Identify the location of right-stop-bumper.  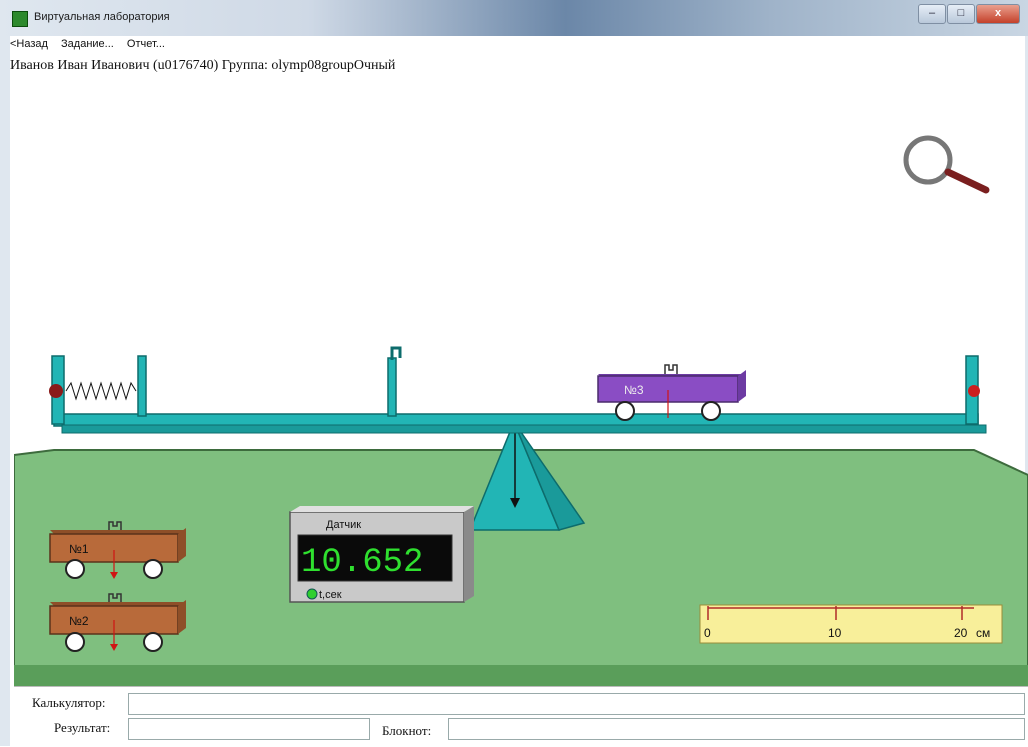
(974, 391).